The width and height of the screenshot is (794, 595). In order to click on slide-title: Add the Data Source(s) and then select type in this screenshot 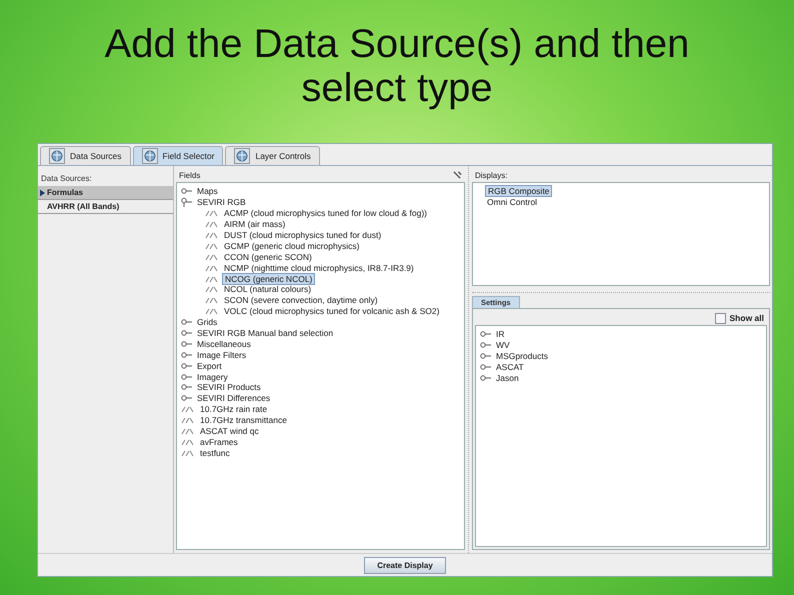, I will do `click(397, 67)`.